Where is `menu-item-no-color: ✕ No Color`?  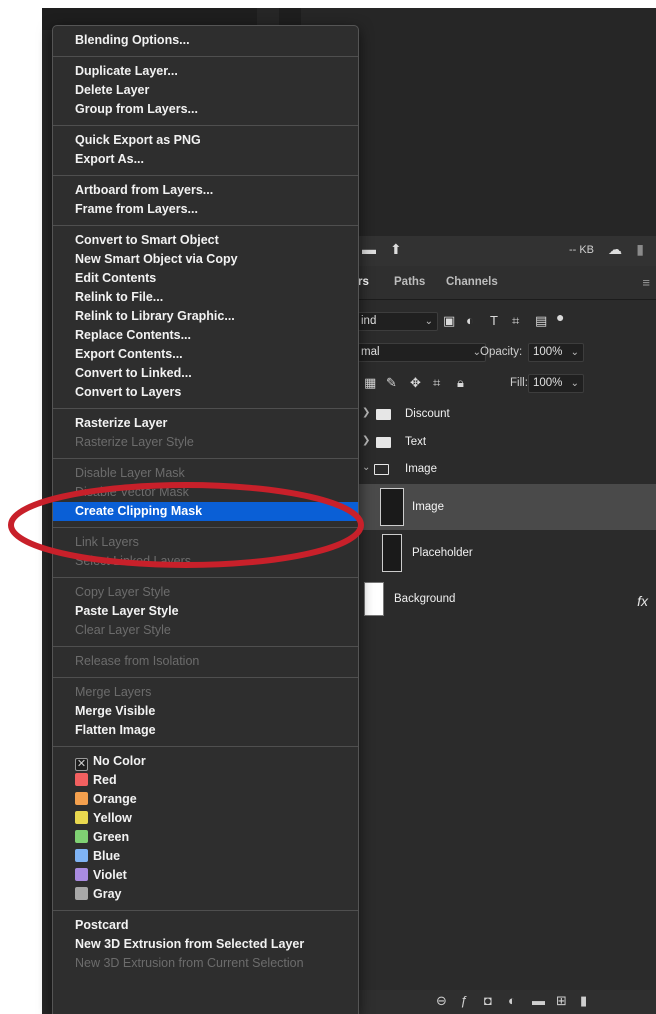 menu-item-no-color: ✕ No Color is located at coordinates (205, 761).